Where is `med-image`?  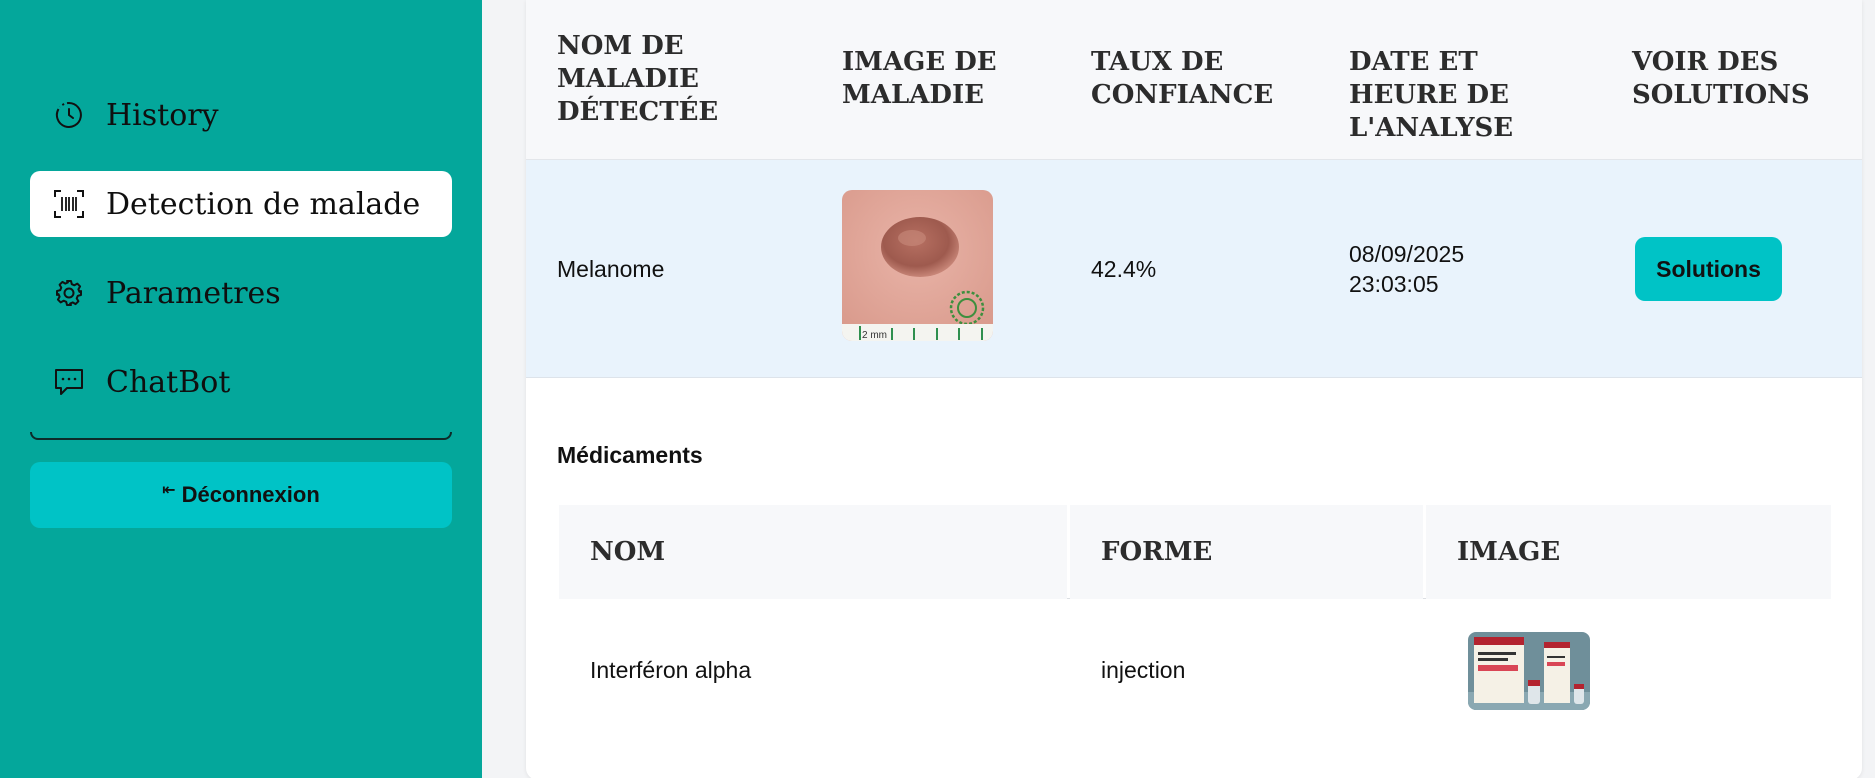 med-image is located at coordinates (1529, 671).